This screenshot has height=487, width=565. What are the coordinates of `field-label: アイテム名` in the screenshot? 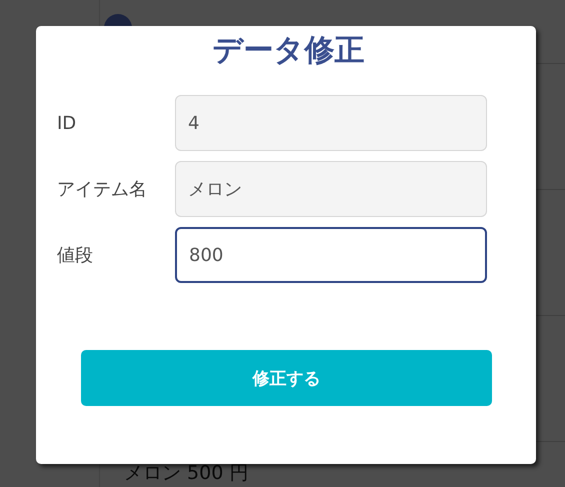 It's located at (102, 189).